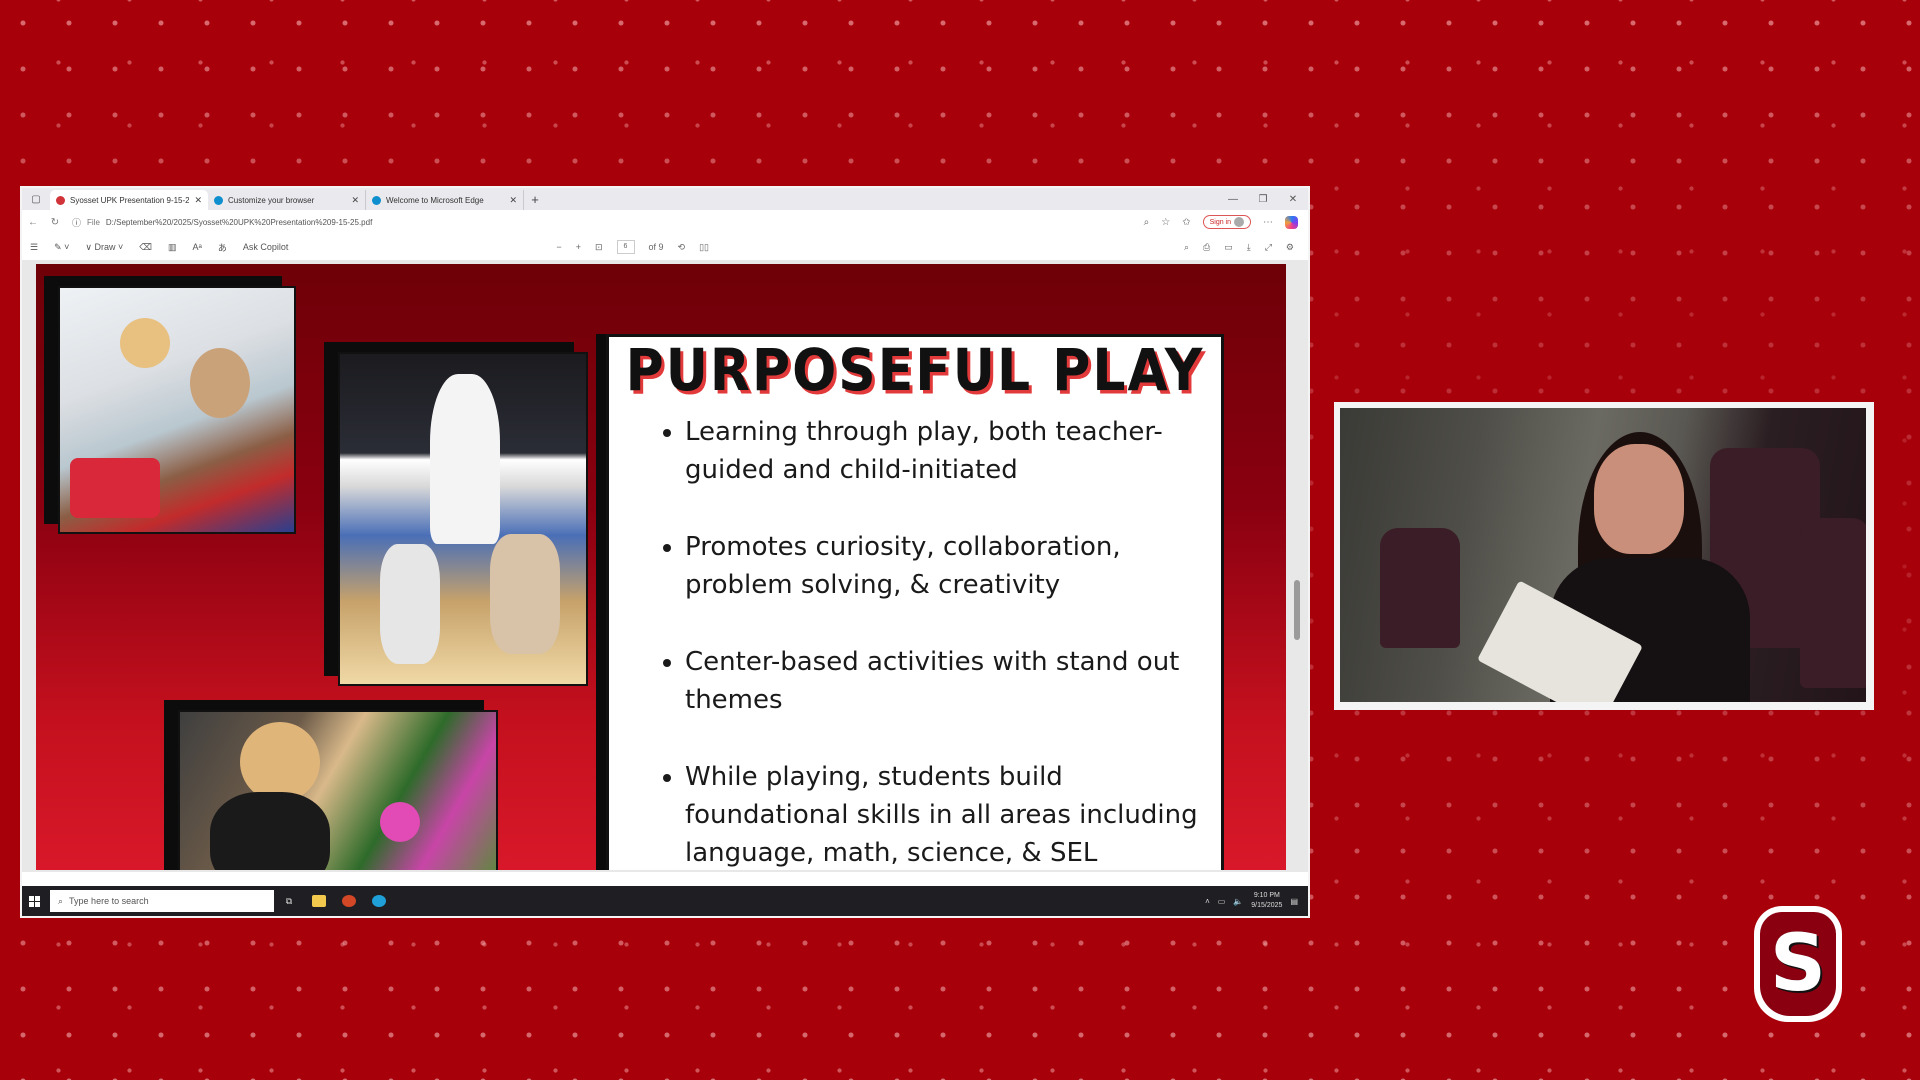 This screenshot has height=1080, width=1920. I want to click on tab-welcome: Welcome to Microsoft Edge ✕, so click(445, 200).